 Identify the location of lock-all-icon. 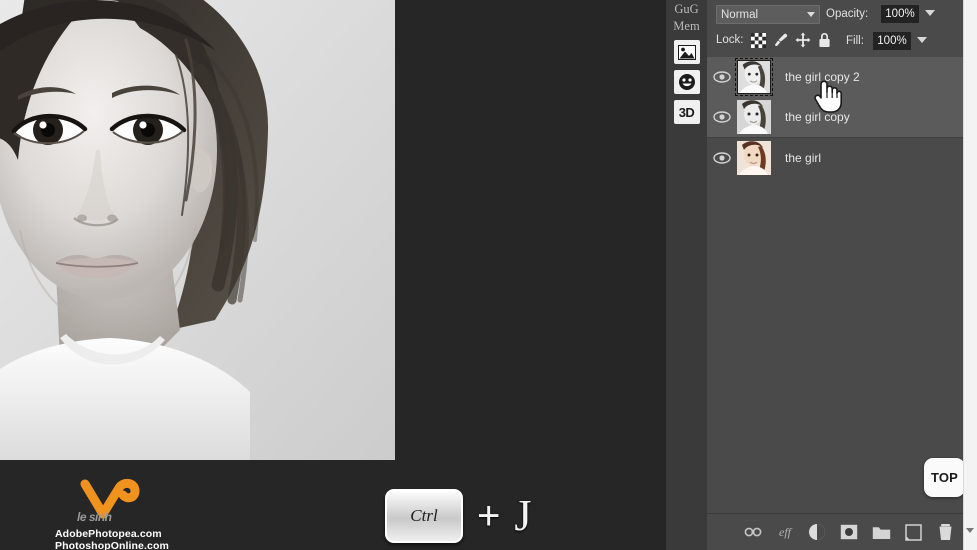
(825, 40).